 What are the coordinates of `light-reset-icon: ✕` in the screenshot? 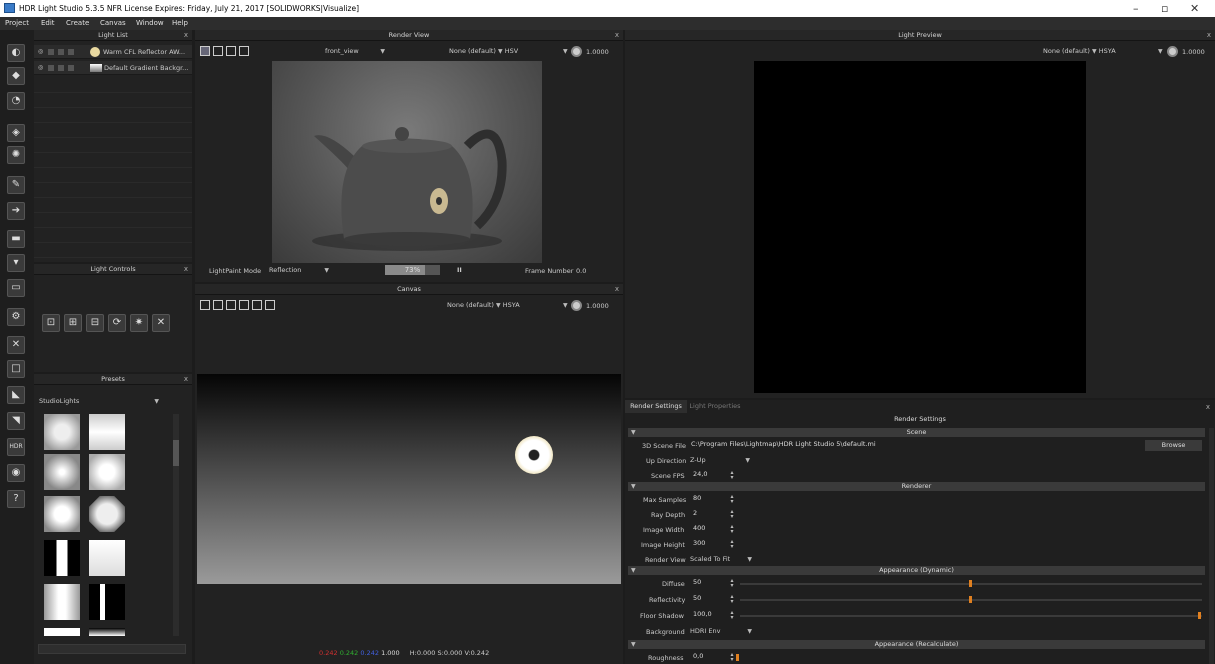 It's located at (161, 323).